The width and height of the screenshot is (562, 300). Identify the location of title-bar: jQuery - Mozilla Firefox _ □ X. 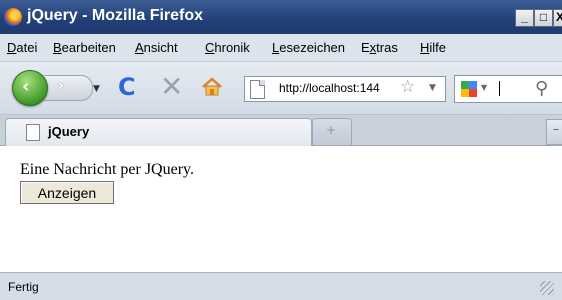
(281, 17).